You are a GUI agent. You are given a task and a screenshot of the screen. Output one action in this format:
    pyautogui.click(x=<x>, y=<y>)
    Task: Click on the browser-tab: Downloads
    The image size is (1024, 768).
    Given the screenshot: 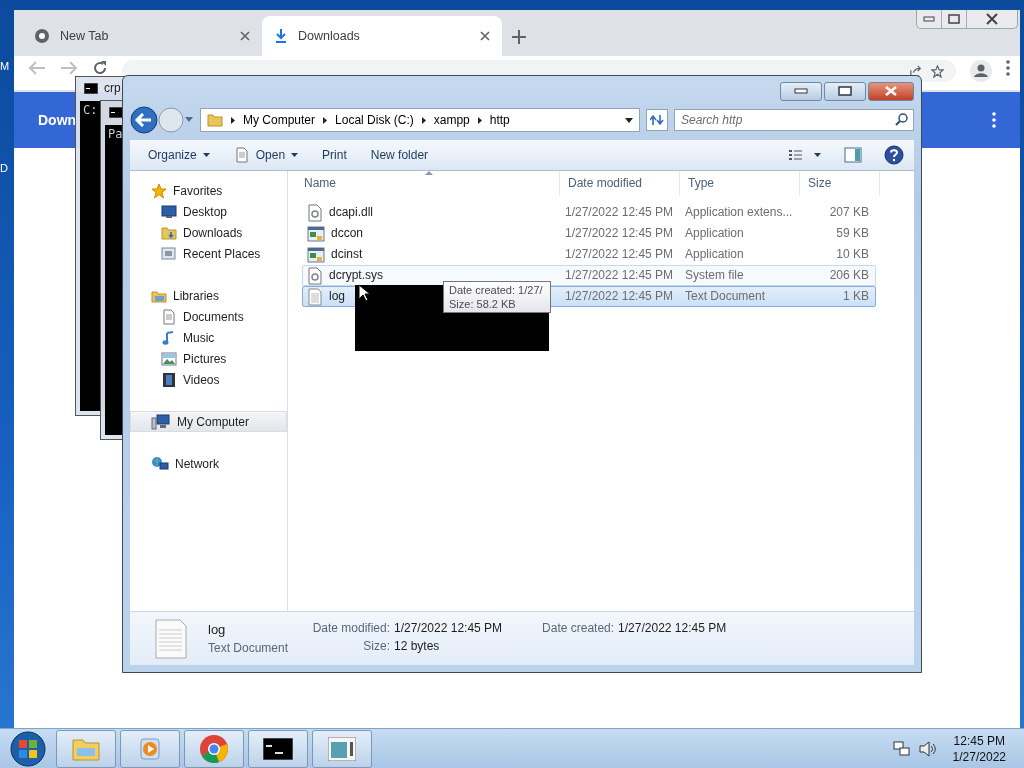 What is the action you would take?
    pyautogui.click(x=382, y=36)
    